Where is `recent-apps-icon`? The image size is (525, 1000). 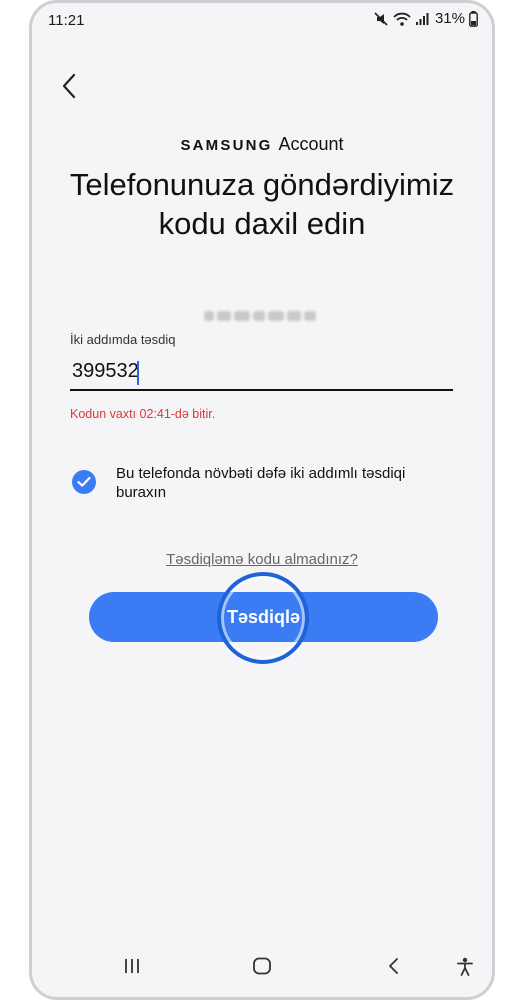
recent-apps-icon is located at coordinates (132, 968).